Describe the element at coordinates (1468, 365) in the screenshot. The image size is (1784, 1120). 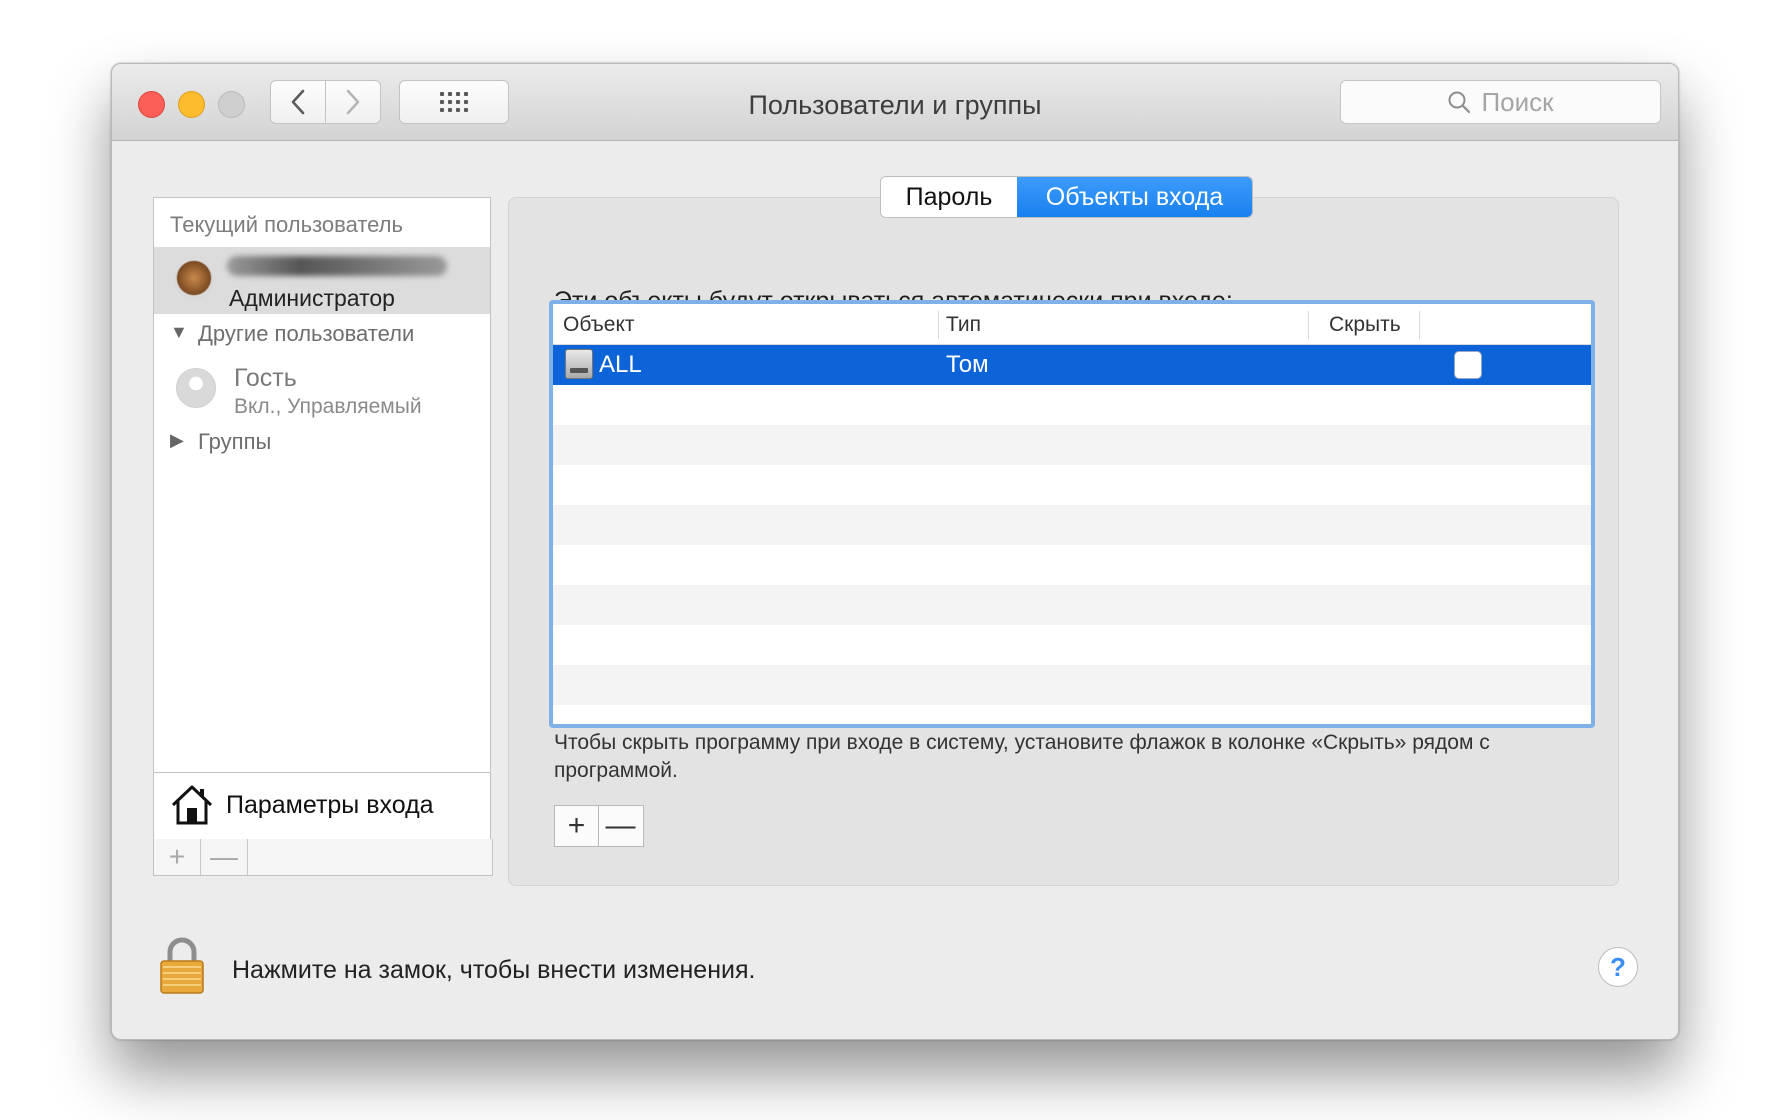
I see `hide-checkbox` at that location.